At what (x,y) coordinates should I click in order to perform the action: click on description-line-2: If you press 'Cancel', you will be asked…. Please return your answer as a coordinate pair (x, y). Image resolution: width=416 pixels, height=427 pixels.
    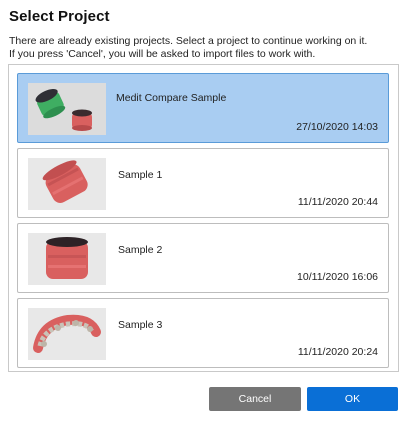
    Looking at the image, I should click on (162, 53).